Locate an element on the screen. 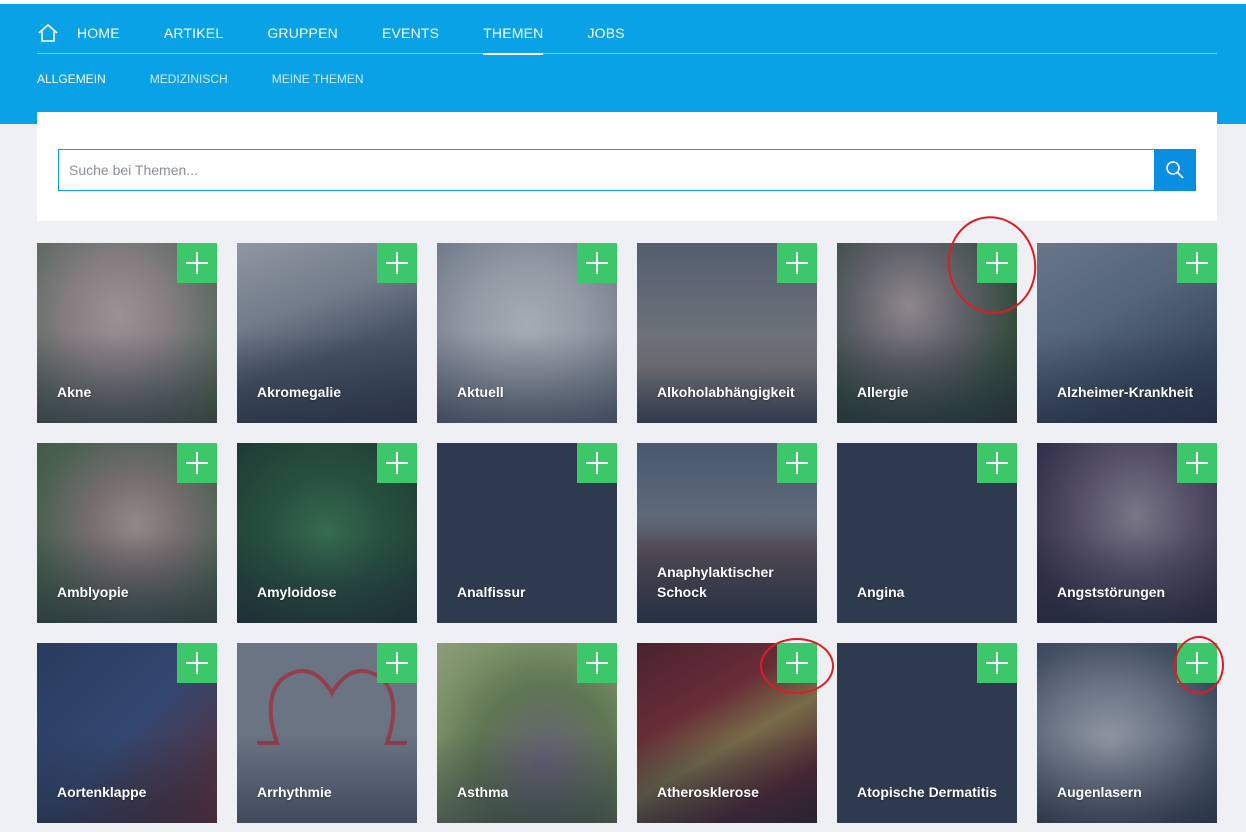  topic-label: Akromegalie is located at coordinates (299, 392).